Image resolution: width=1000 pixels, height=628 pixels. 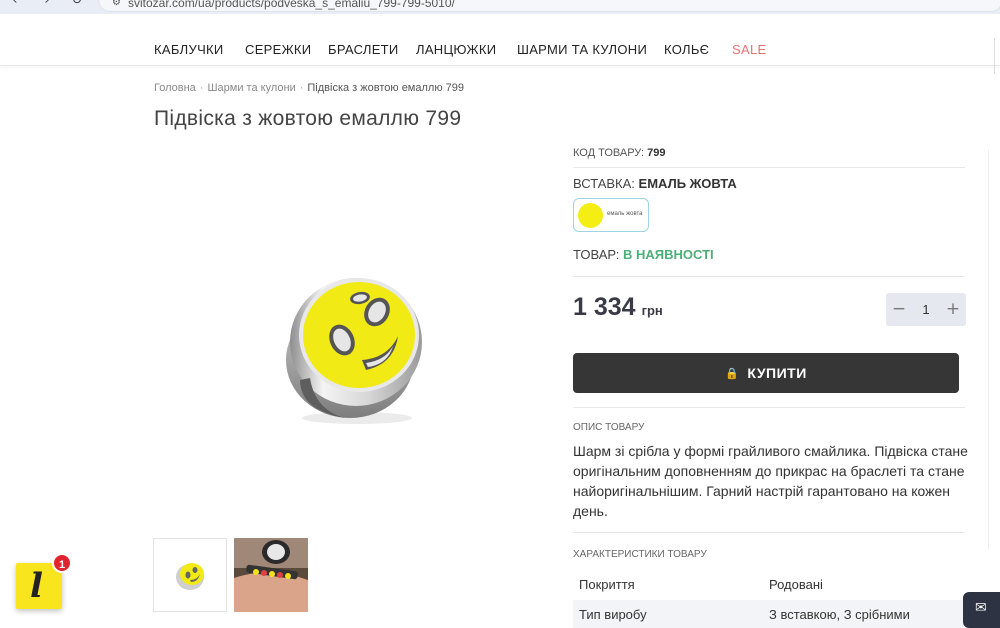 I want to click on menu-item-charms: ШАРМИ ТА КУЛОНИ, so click(x=582, y=49).